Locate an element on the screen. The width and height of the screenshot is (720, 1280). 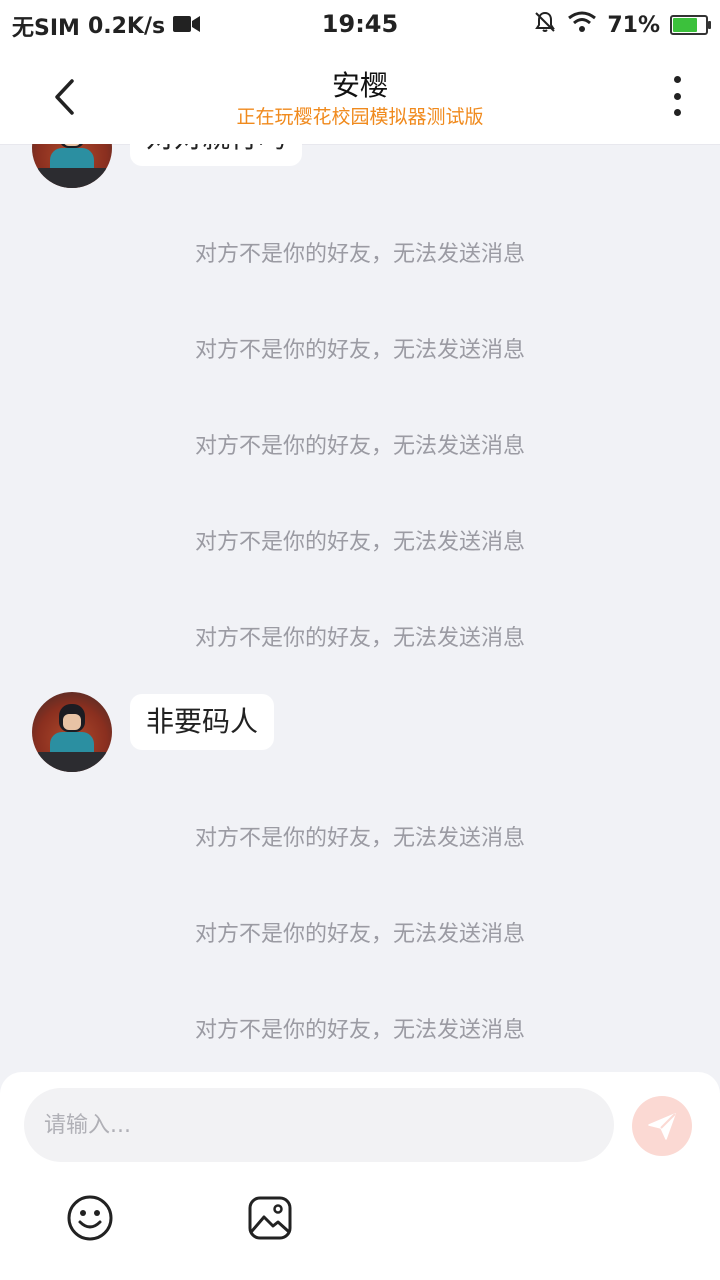
message-bubble: 对对就行吗 is located at coordinates (216, 155).